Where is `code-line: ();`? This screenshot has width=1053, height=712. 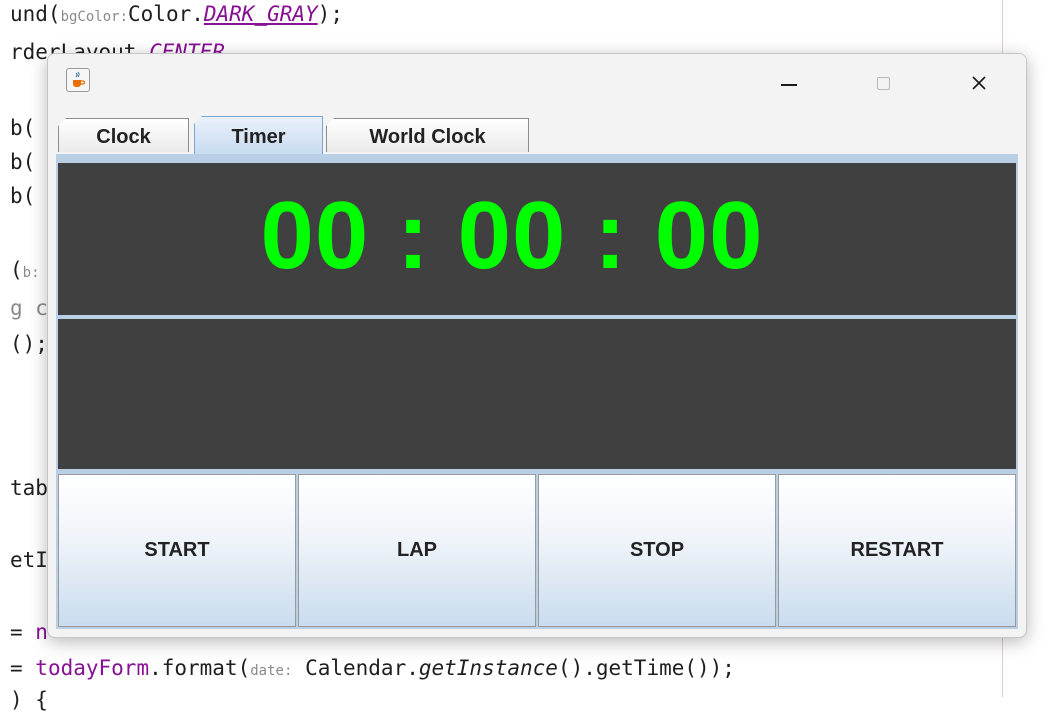
code-line: (); is located at coordinates (29, 344).